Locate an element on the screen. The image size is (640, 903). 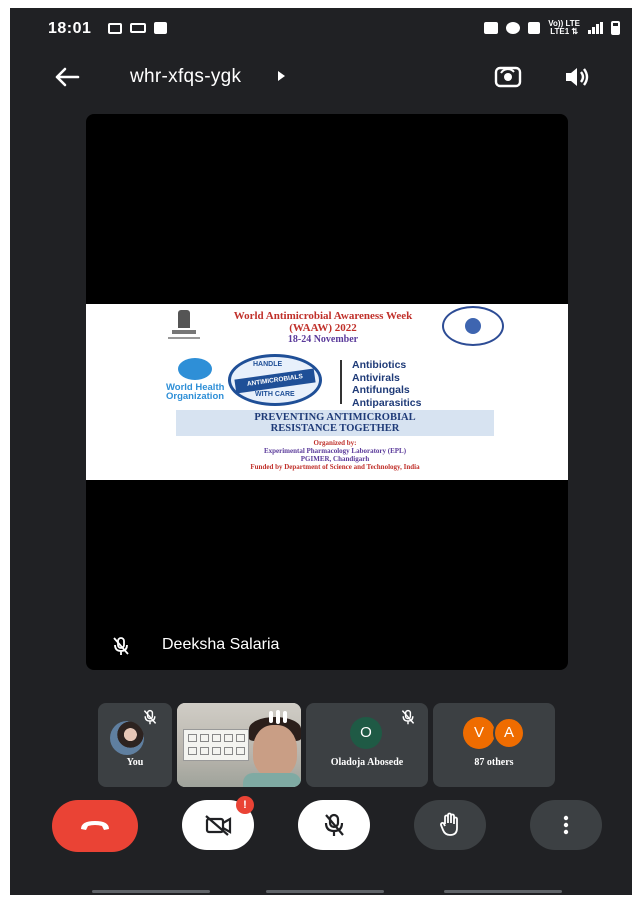
alarm-icon is located at coordinates (513, 28).